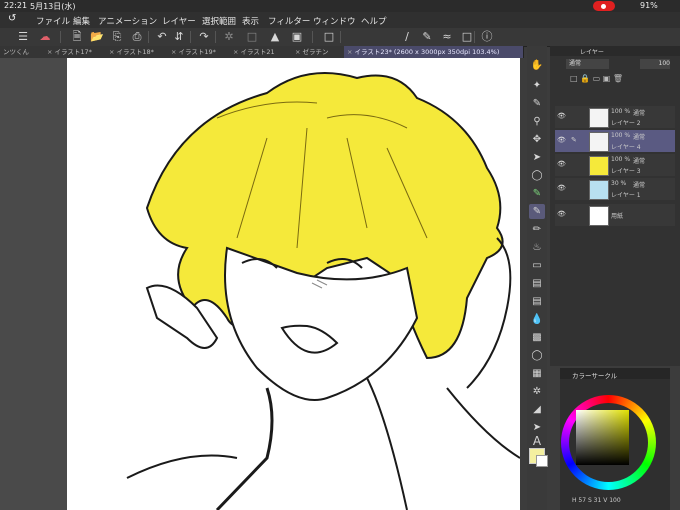 The image size is (680, 510). Describe the element at coordinates (537, 175) in the screenshot. I see `lasso-icon: ◯` at that location.